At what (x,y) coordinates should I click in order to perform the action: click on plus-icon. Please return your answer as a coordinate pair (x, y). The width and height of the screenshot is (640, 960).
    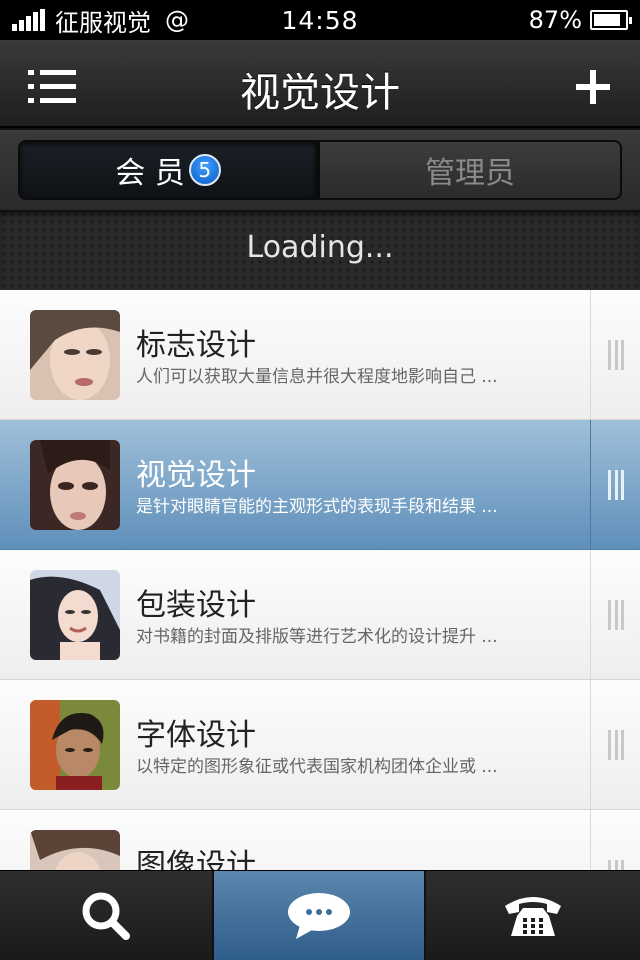
    Looking at the image, I should click on (593, 87).